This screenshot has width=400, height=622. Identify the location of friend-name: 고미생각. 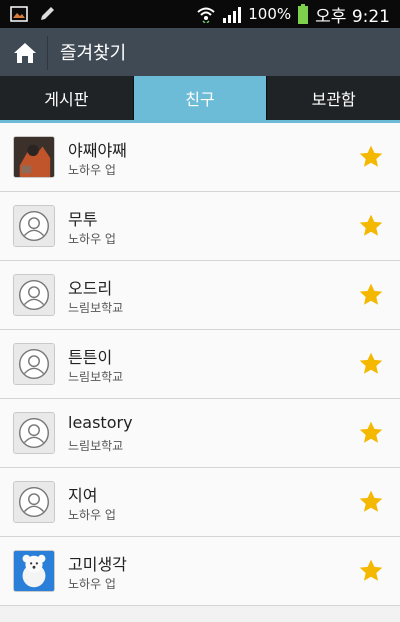
(97, 564).